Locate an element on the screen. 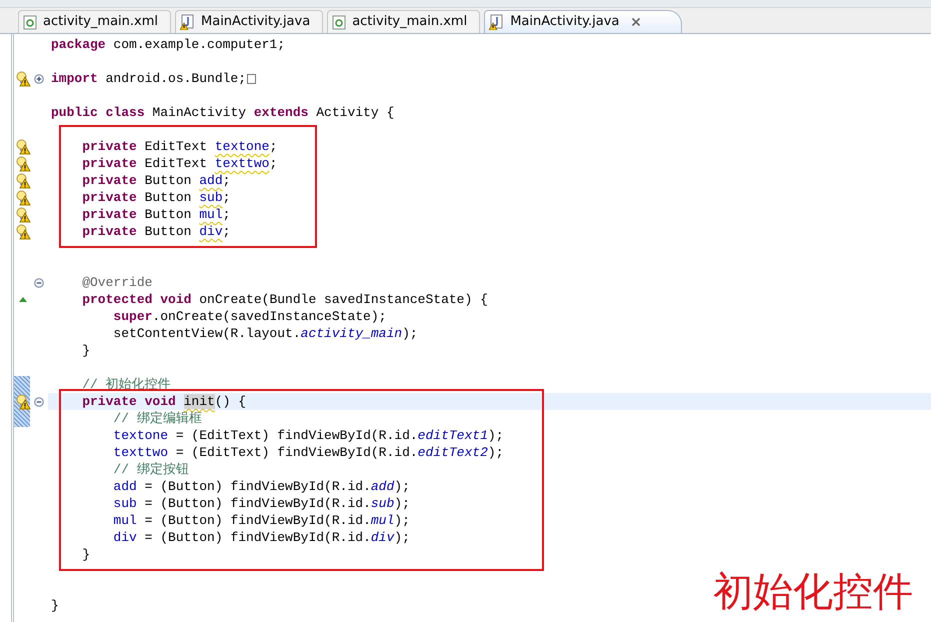 Image resolution: width=931 pixels, height=622 pixels. code-line: import android.os.Bundle; is located at coordinates (148, 78).